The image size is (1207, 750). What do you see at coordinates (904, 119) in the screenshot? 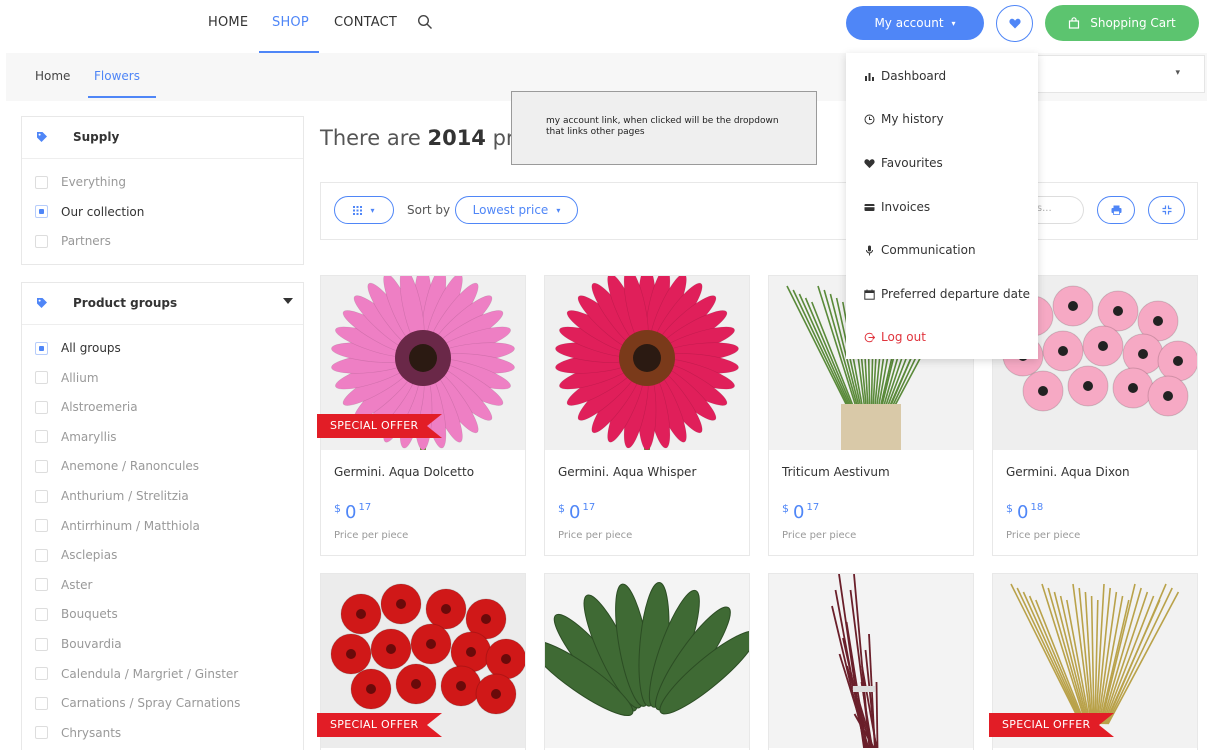
I see `menu-item-history: My history` at bounding box center [904, 119].